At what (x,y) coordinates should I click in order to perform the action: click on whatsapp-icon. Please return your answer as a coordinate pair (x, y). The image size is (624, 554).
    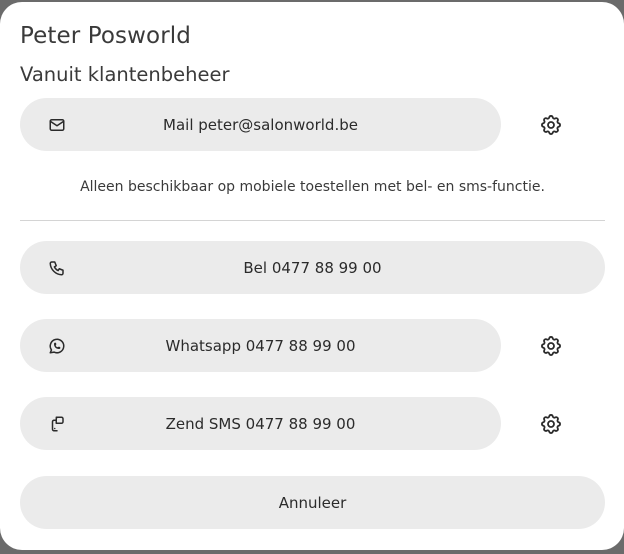
    Looking at the image, I should click on (57, 346).